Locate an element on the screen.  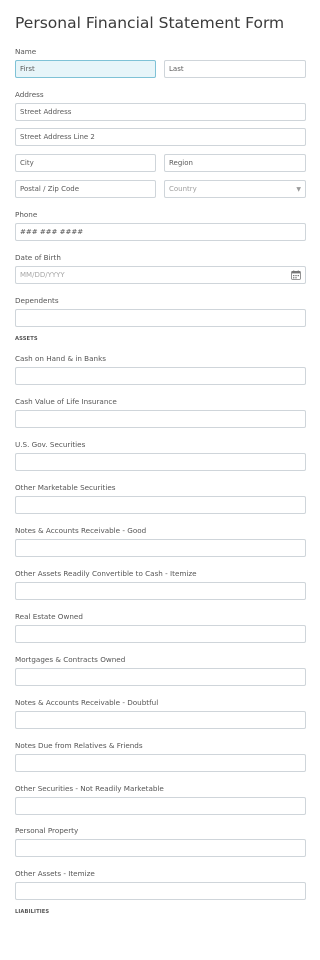
asset-label: Personal Property is located at coordinates (47, 830).